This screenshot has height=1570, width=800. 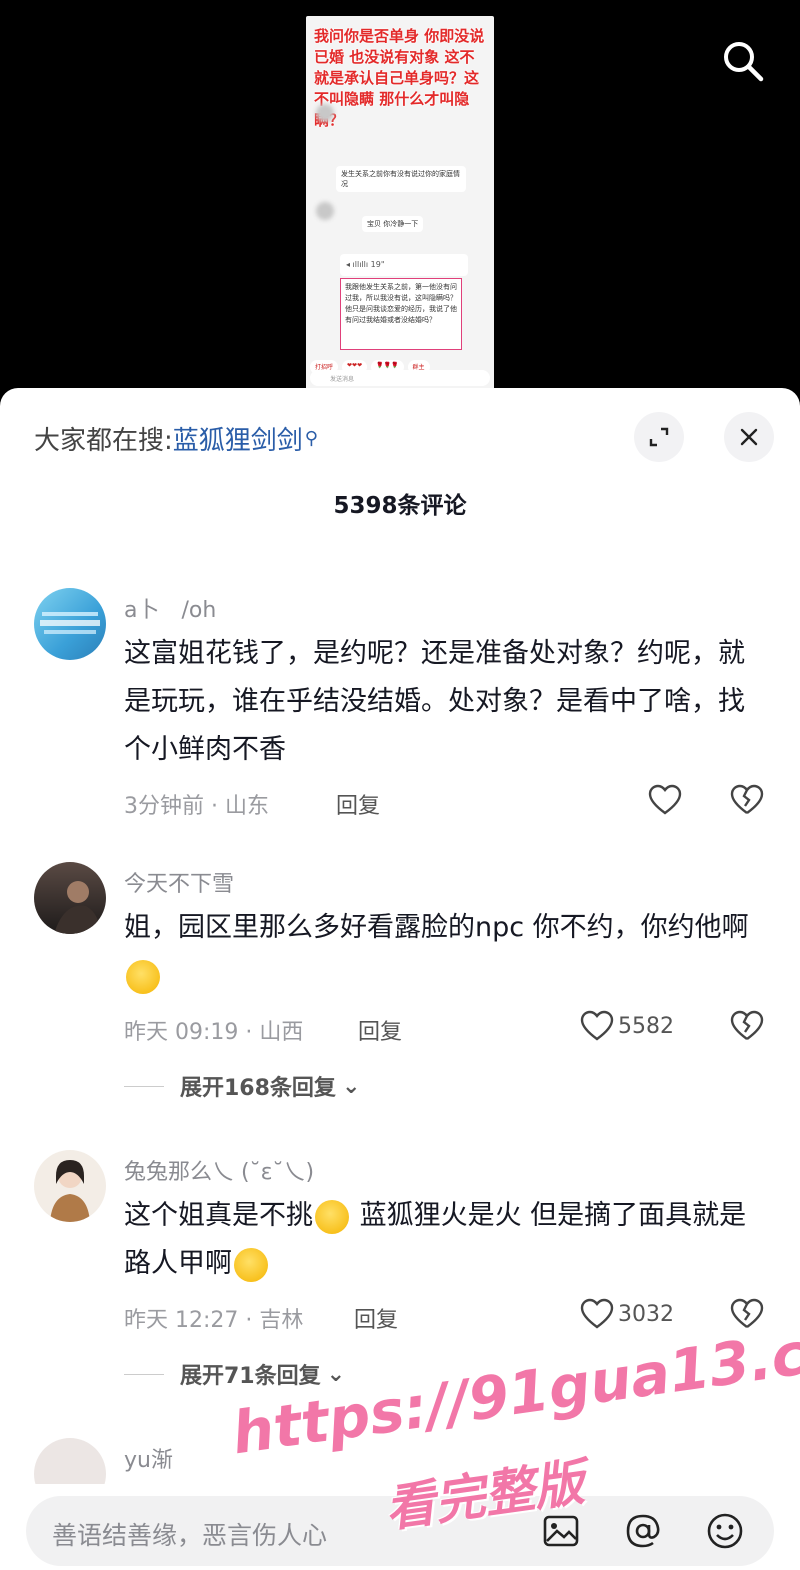 What do you see at coordinates (311, 438) in the screenshot?
I see `search-small-icon: ⚲` at bounding box center [311, 438].